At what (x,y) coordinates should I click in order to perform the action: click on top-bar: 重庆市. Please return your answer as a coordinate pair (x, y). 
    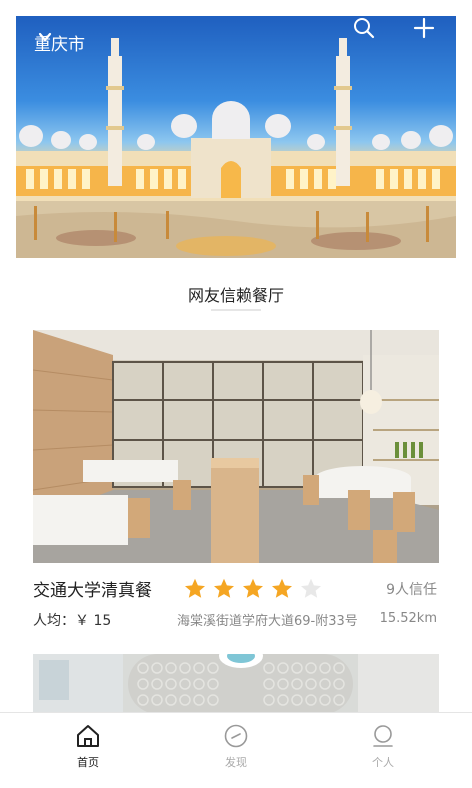
    Looking at the image, I should click on (236, 42).